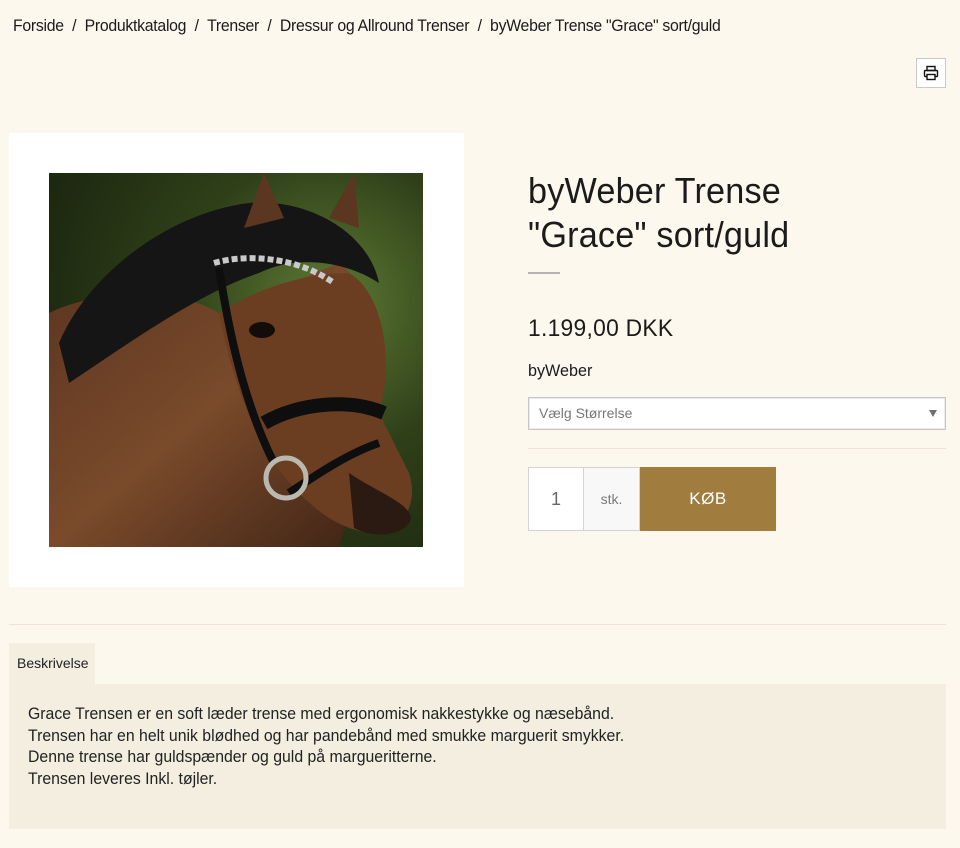 This screenshot has height=848, width=960. I want to click on quantity-input: 1, so click(556, 499).